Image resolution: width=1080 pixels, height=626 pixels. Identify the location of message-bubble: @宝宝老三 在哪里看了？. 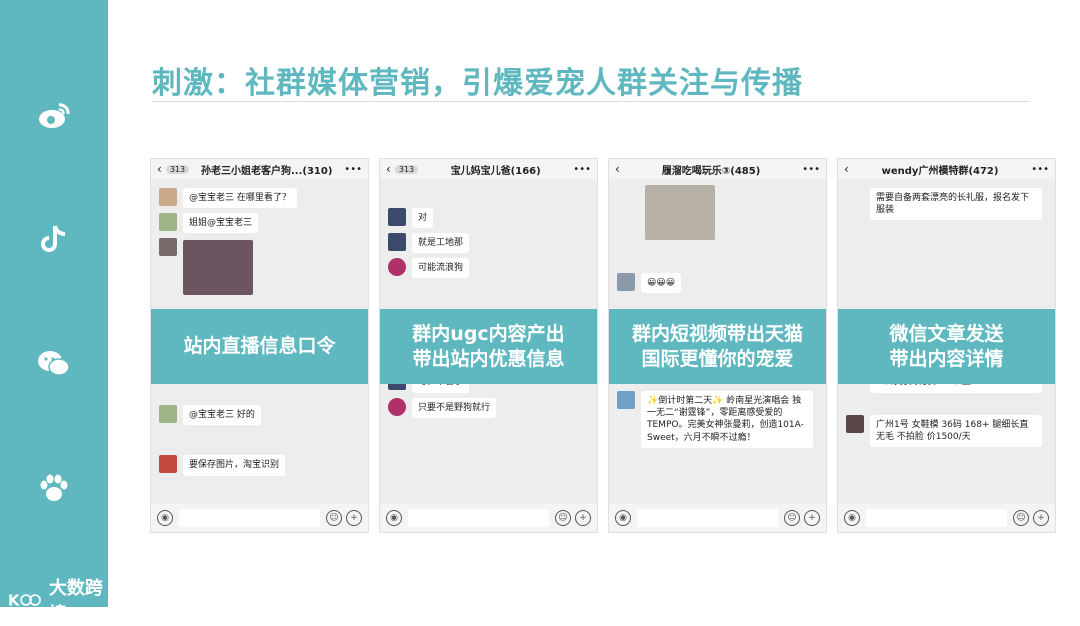
(240, 198).